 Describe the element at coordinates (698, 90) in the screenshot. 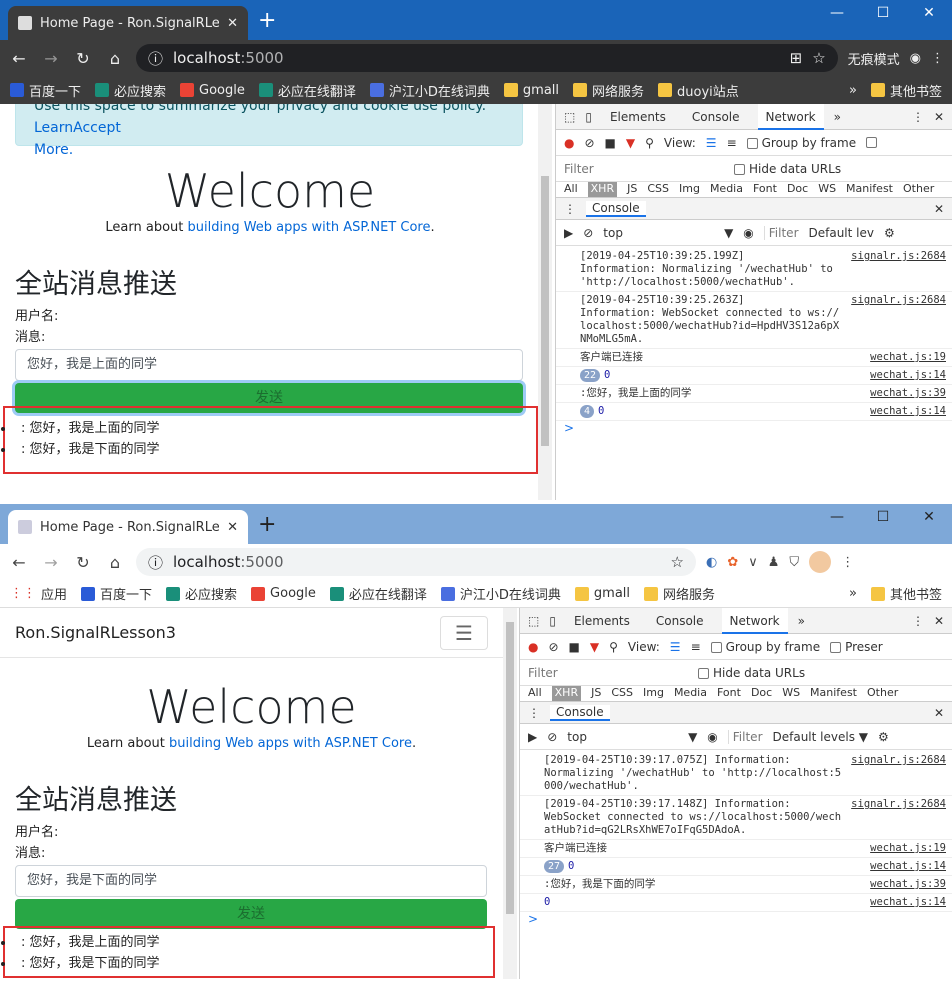

I see `bookmark-item: duoyi站点` at that location.